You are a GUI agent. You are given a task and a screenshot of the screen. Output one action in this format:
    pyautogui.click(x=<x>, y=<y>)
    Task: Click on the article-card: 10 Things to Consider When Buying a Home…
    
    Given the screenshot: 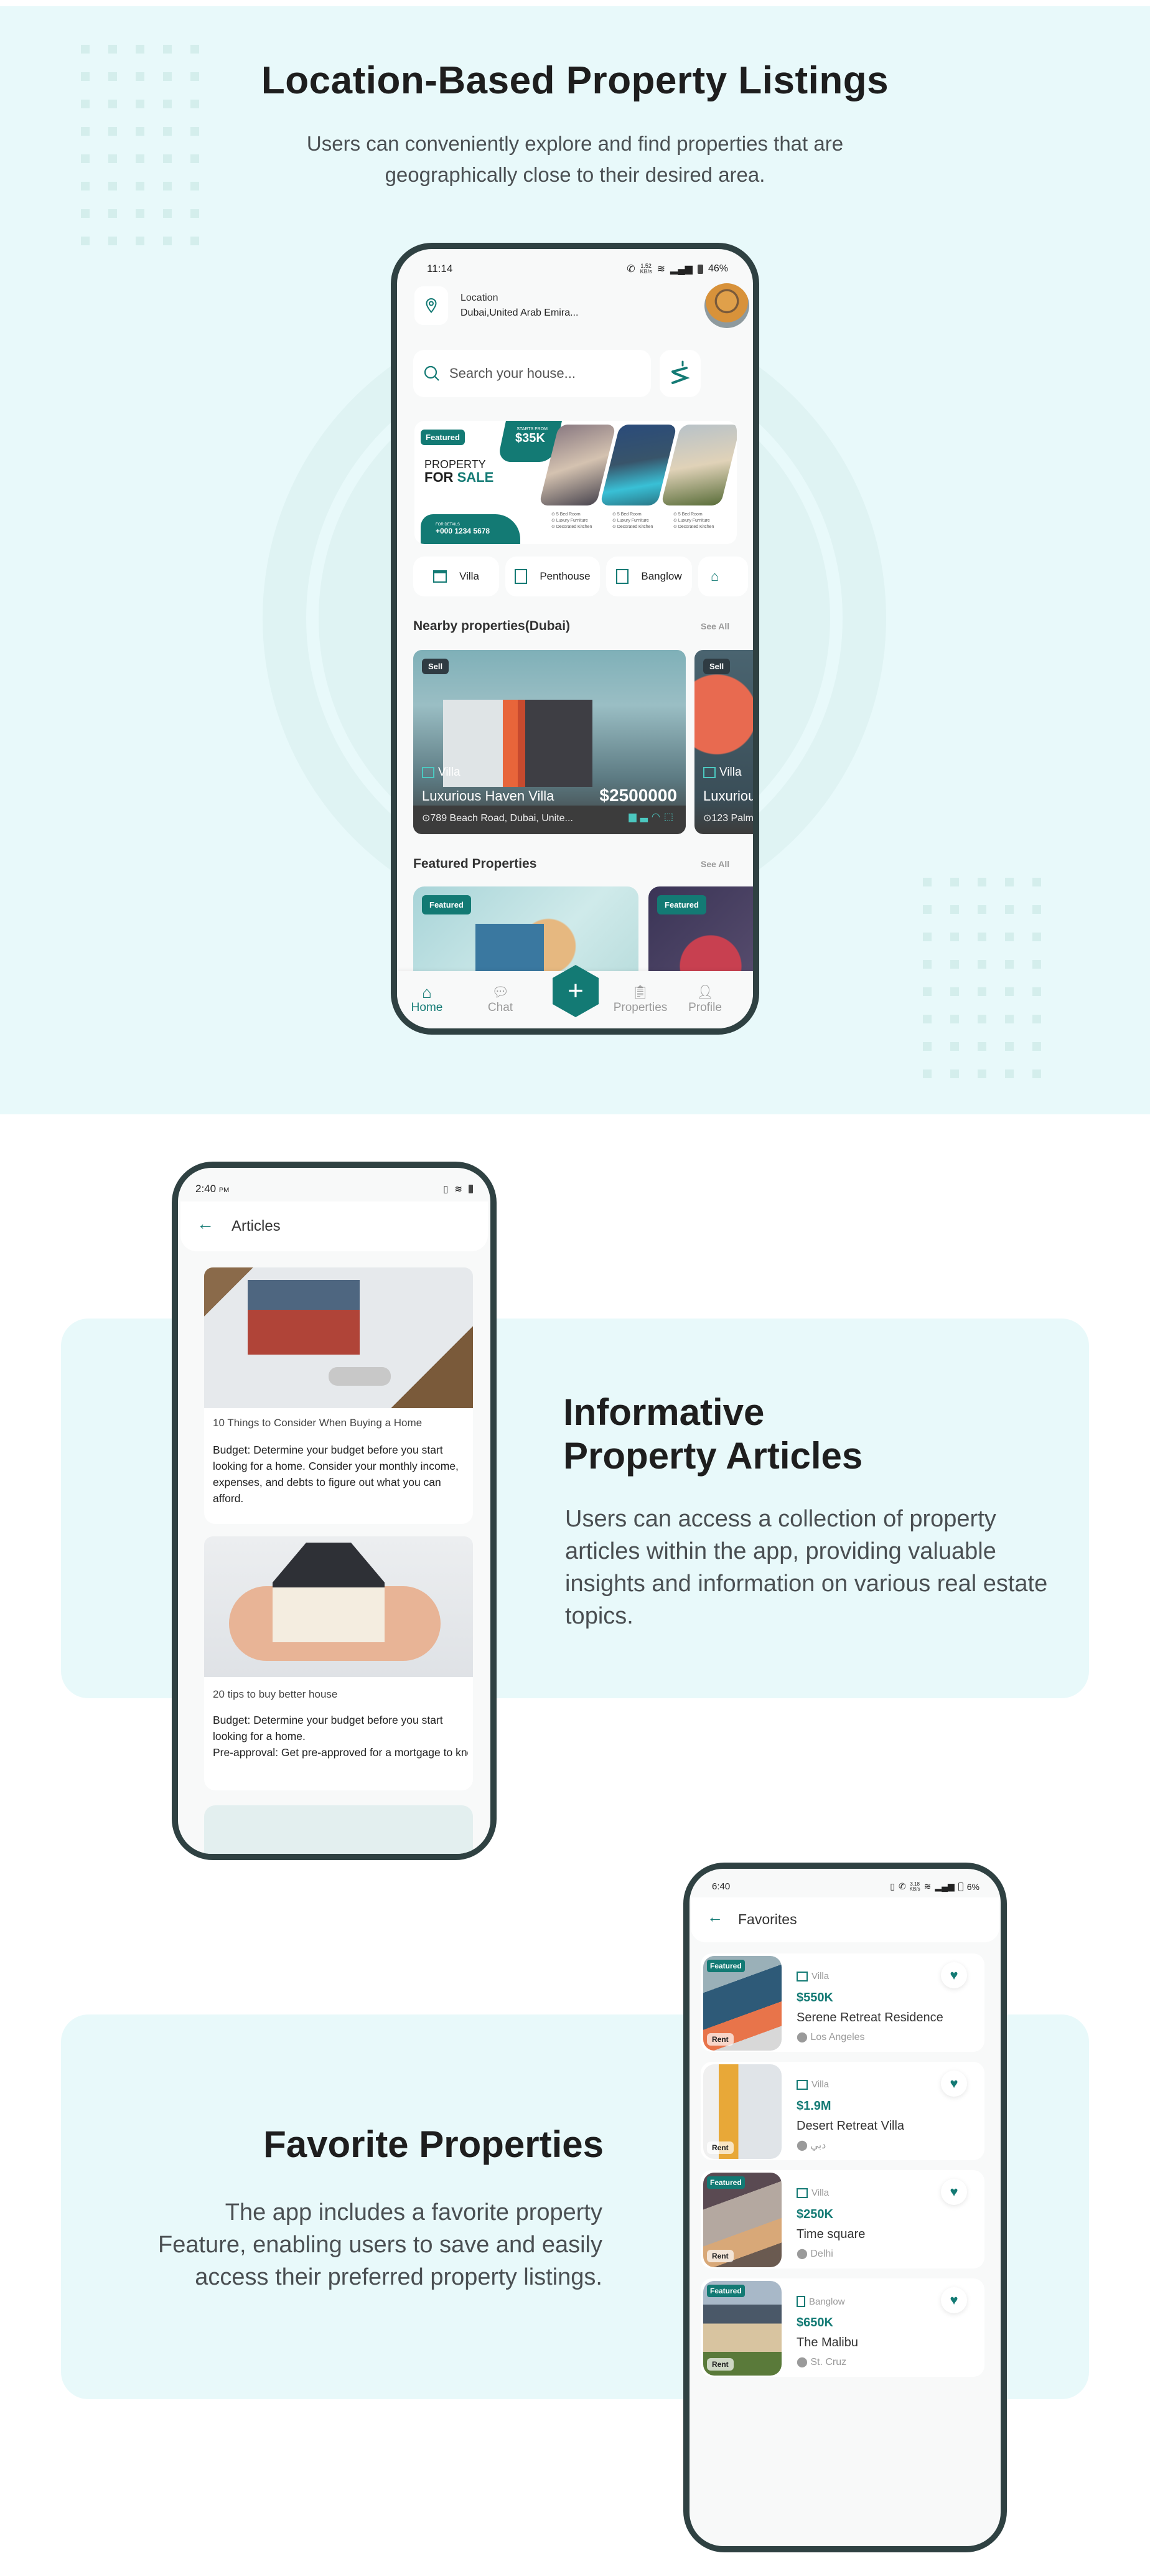 What is the action you would take?
    pyautogui.click(x=338, y=1395)
    